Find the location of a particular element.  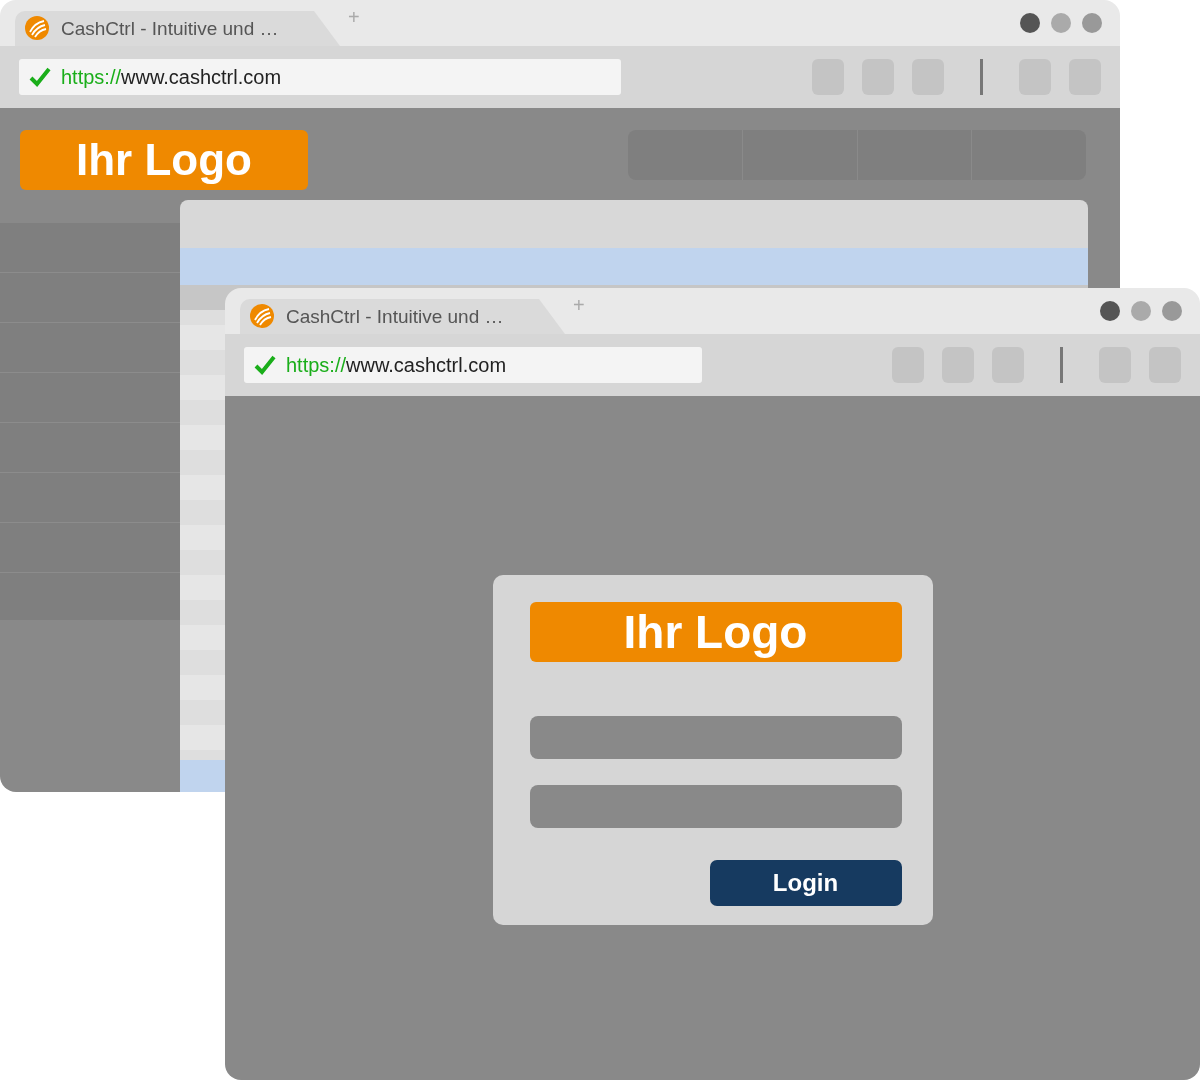

login-button: Login is located at coordinates (805, 883).